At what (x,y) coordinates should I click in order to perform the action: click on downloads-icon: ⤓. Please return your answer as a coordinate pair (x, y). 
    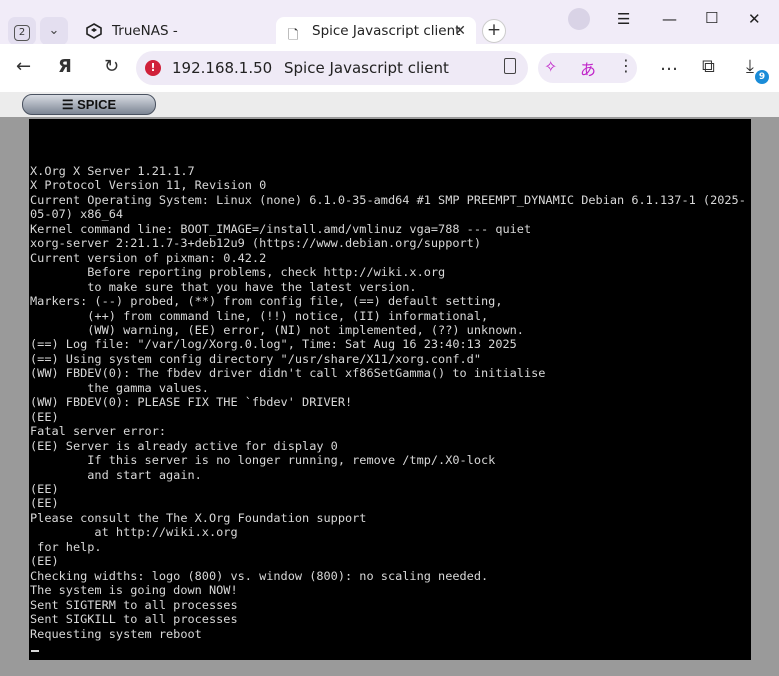
    Looking at the image, I should click on (750, 66).